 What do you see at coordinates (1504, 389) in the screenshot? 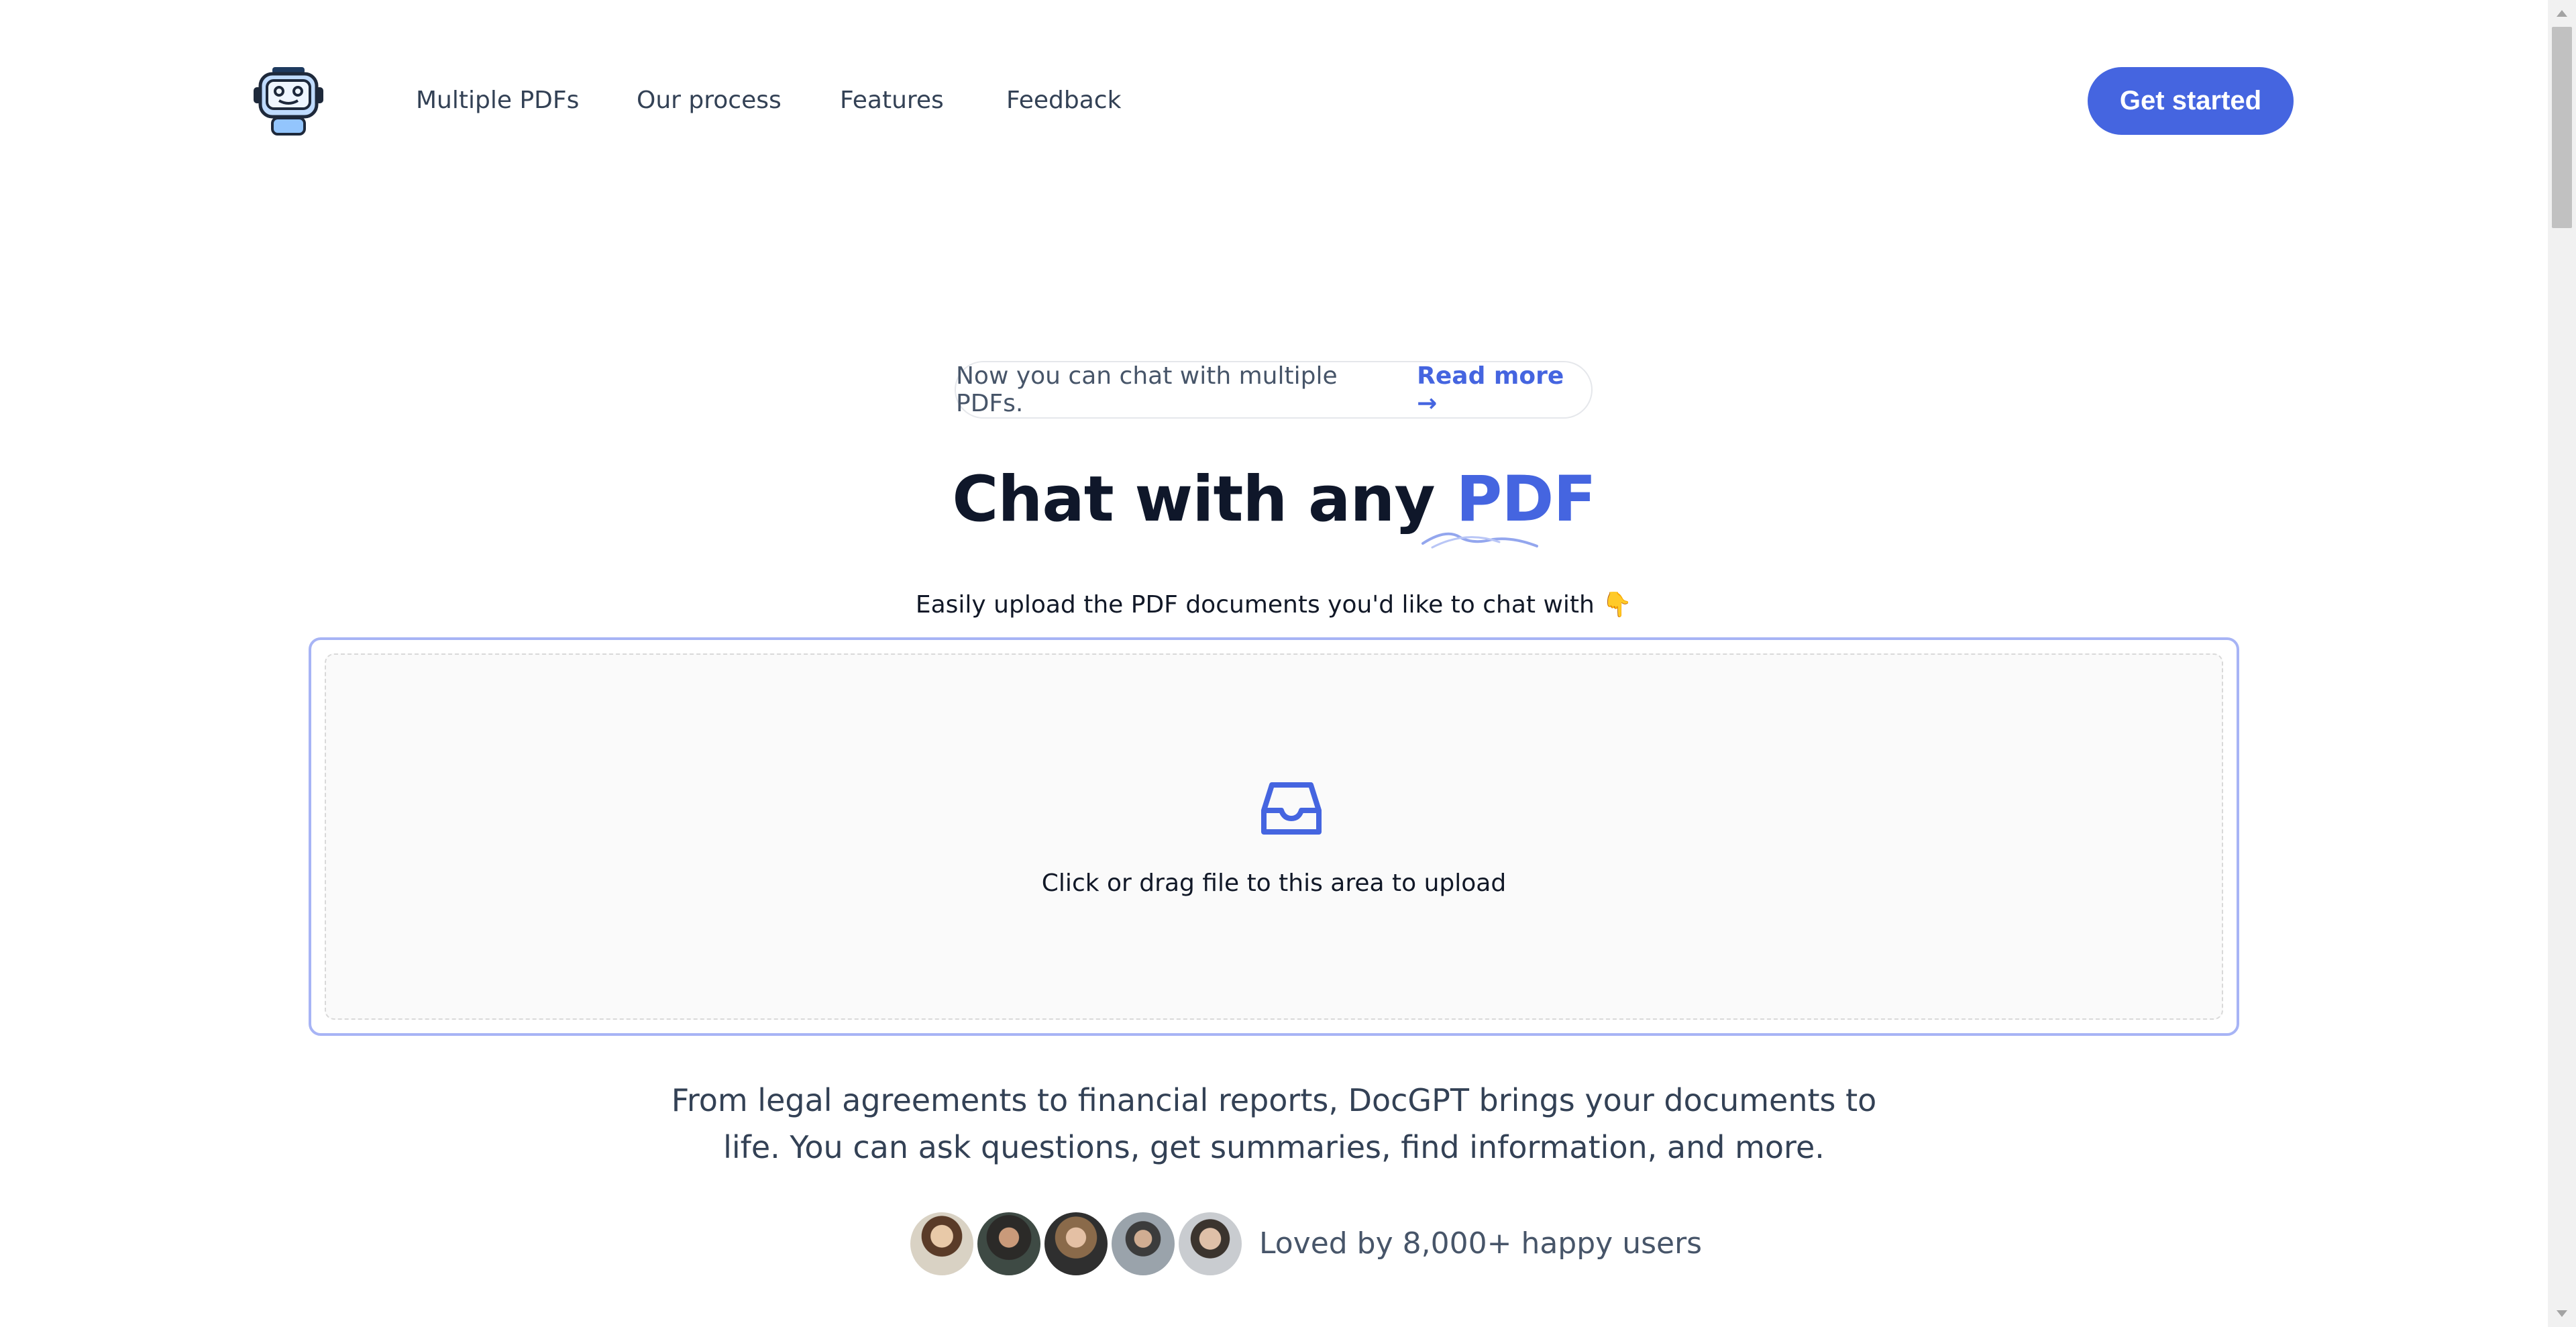
I see `read-more-link: Read more →` at bounding box center [1504, 389].